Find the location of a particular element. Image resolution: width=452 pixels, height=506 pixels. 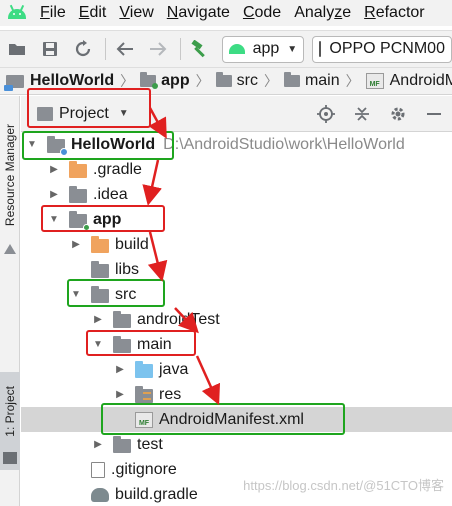

tree-label: test is located at coordinates (150, 444).